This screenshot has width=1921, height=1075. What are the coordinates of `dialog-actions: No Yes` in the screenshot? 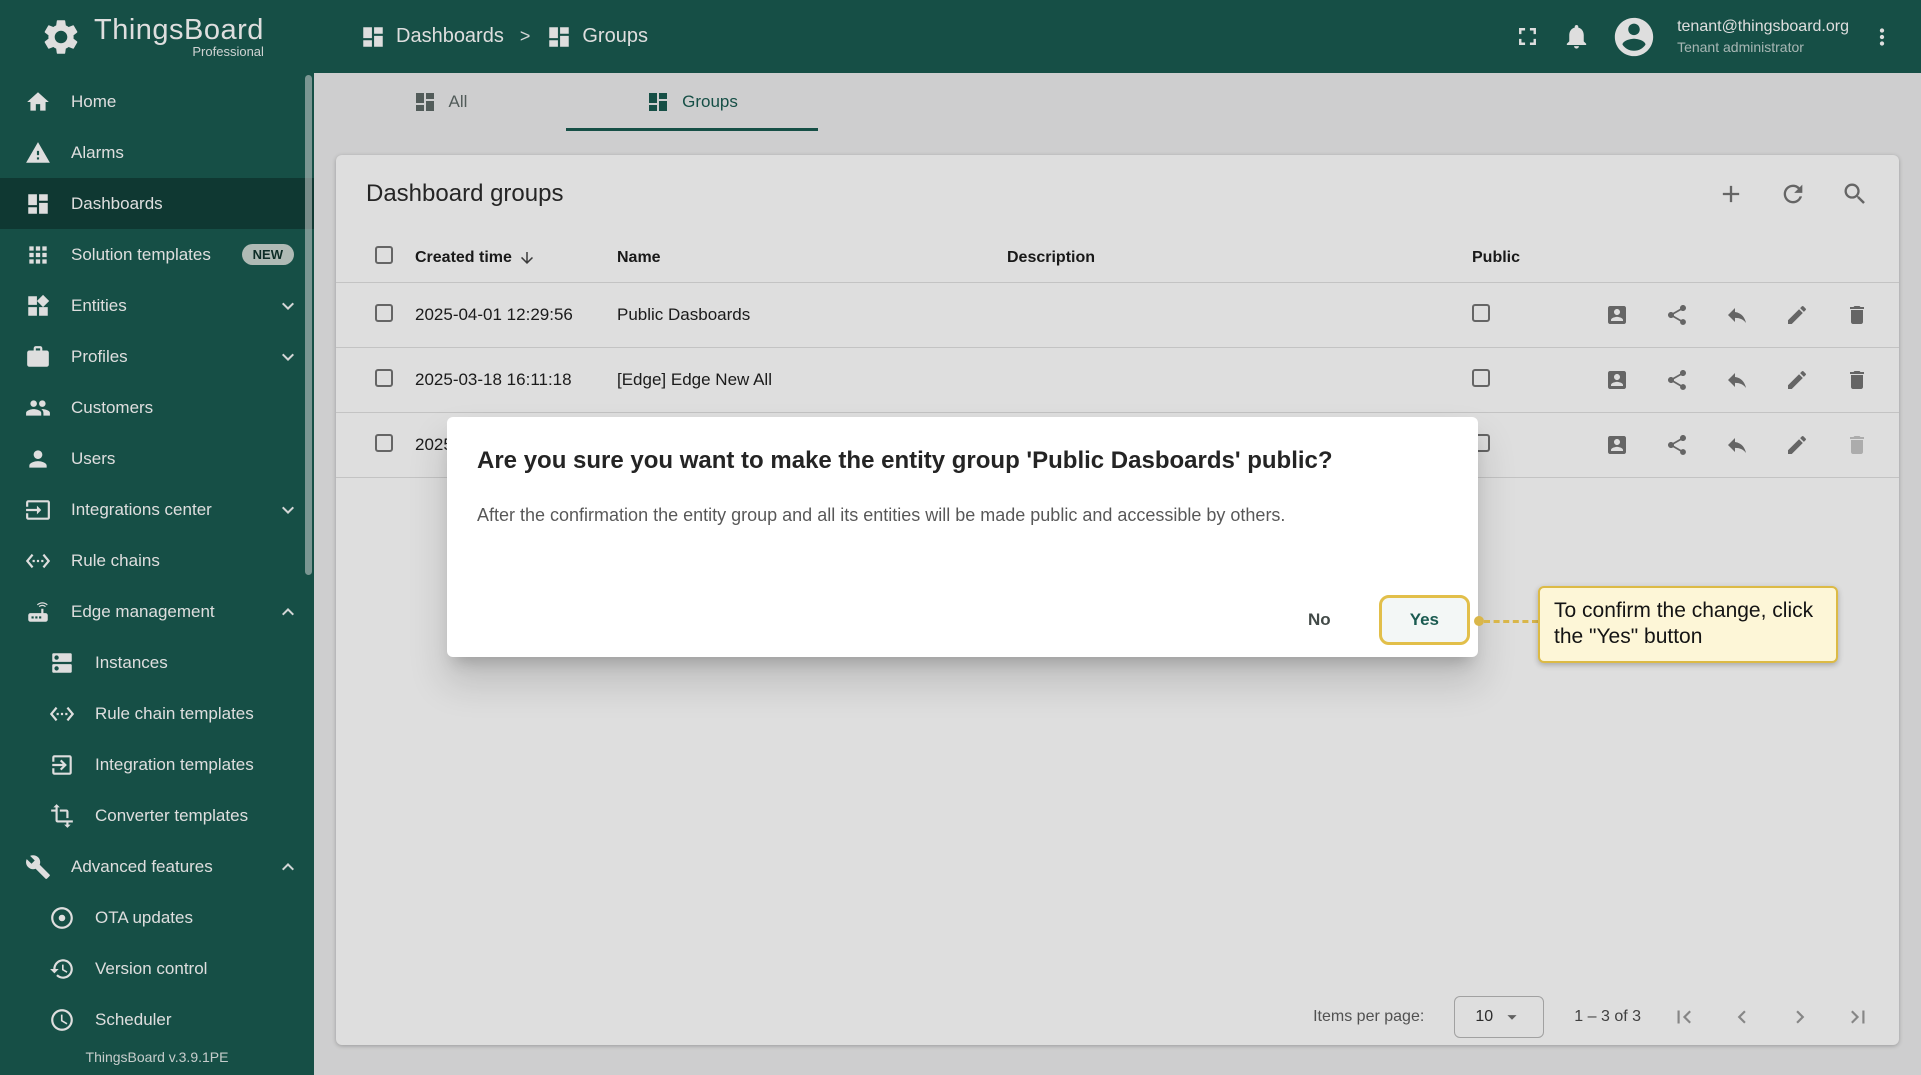 It's located at (1380, 620).